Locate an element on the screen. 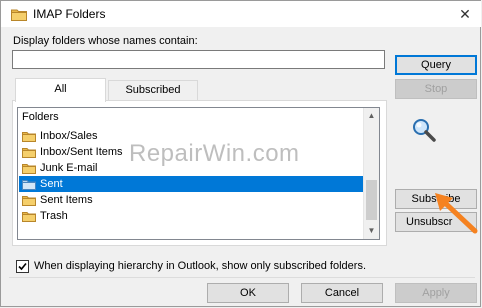 This screenshot has height=308, width=482. close-button: ✕ is located at coordinates (465, 14).